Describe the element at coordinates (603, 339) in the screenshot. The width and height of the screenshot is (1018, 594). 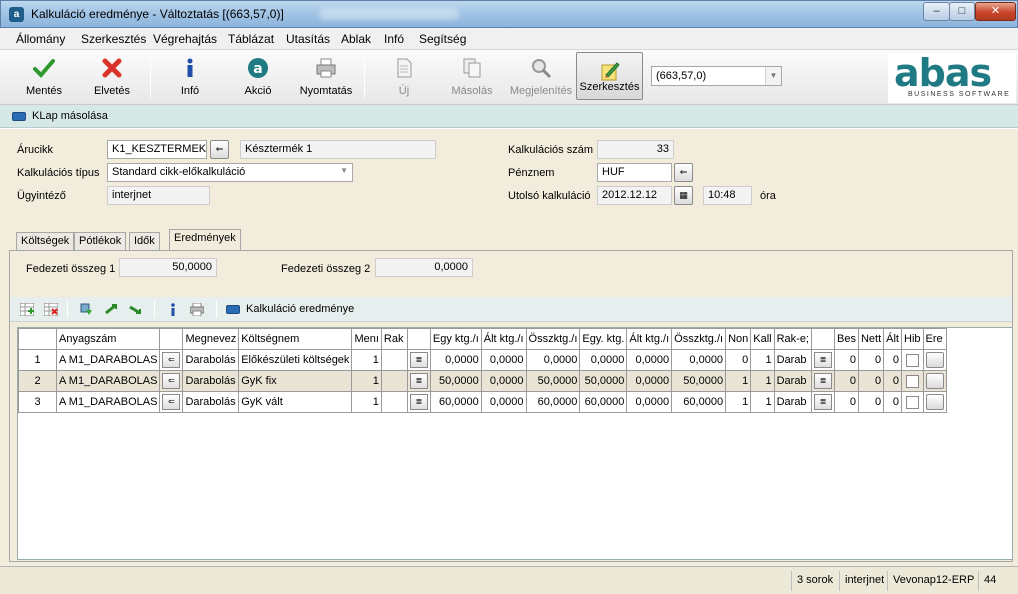
I see `column-header: Egy. ktg.` at that location.